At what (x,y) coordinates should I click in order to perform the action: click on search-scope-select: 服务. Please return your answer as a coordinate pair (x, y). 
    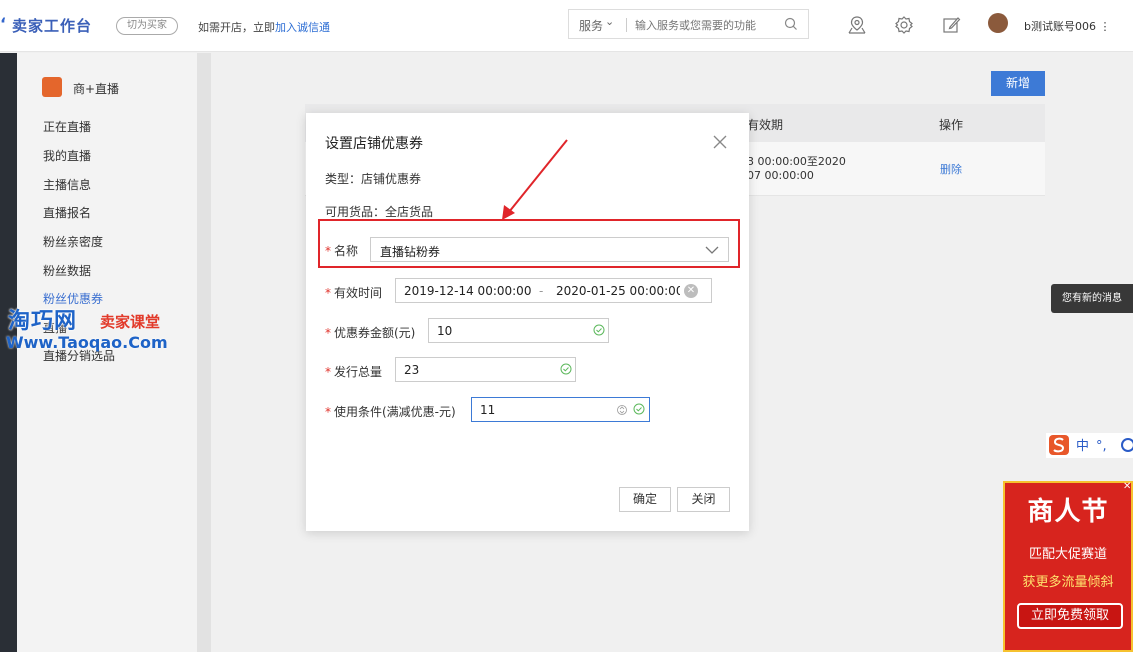
    Looking at the image, I should click on (591, 25).